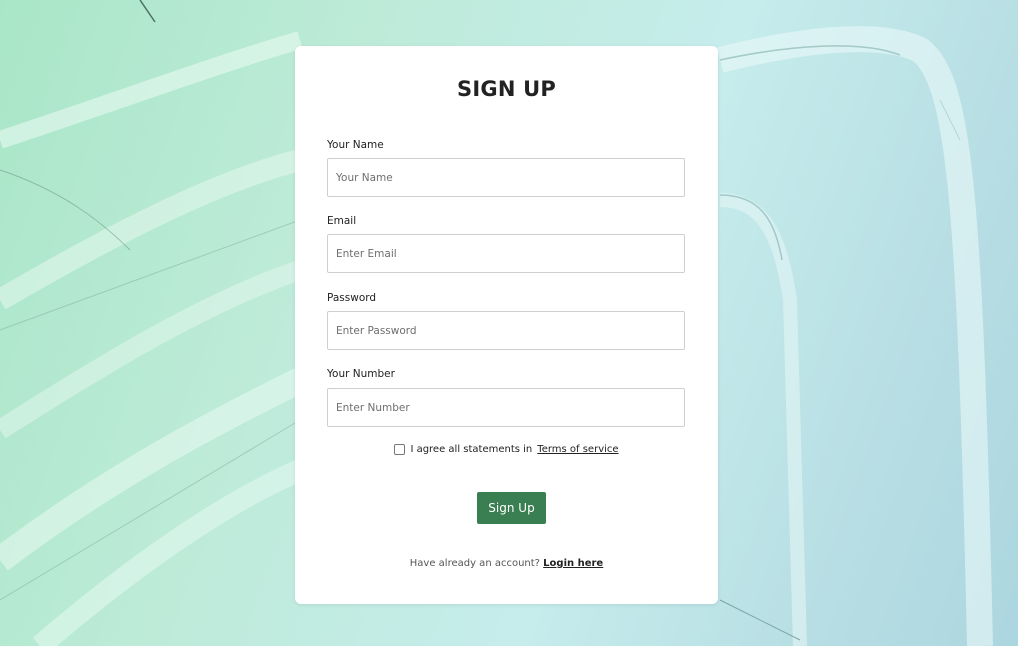  What do you see at coordinates (506, 407) in the screenshot?
I see `number-input` at bounding box center [506, 407].